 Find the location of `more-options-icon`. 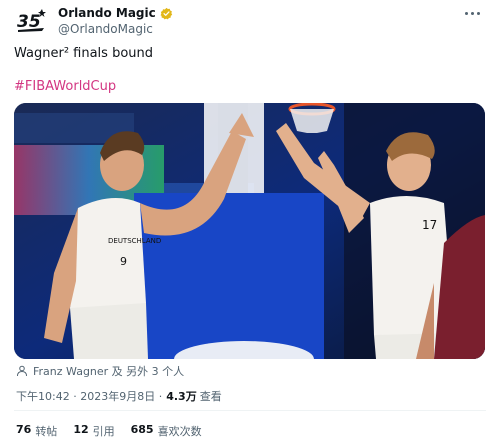

more-options-icon is located at coordinates (472, 13).